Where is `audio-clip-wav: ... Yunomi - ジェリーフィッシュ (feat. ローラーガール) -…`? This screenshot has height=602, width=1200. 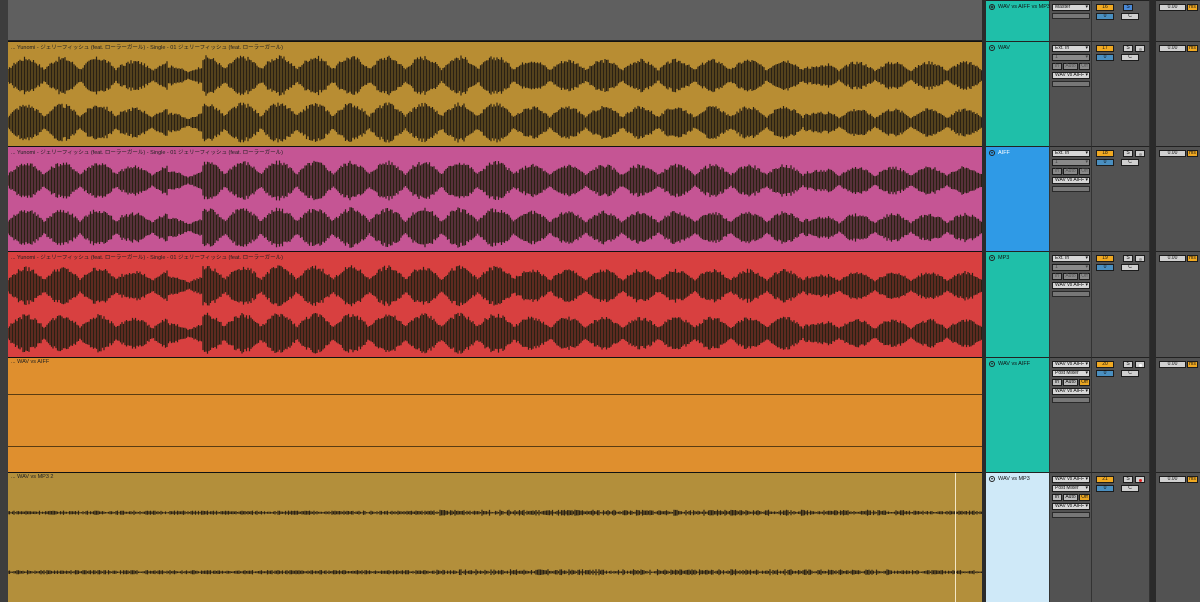 audio-clip-wav: ... Yunomi - ジェリーフィッシュ (feat. ローラーガール) -… is located at coordinates (495, 93).